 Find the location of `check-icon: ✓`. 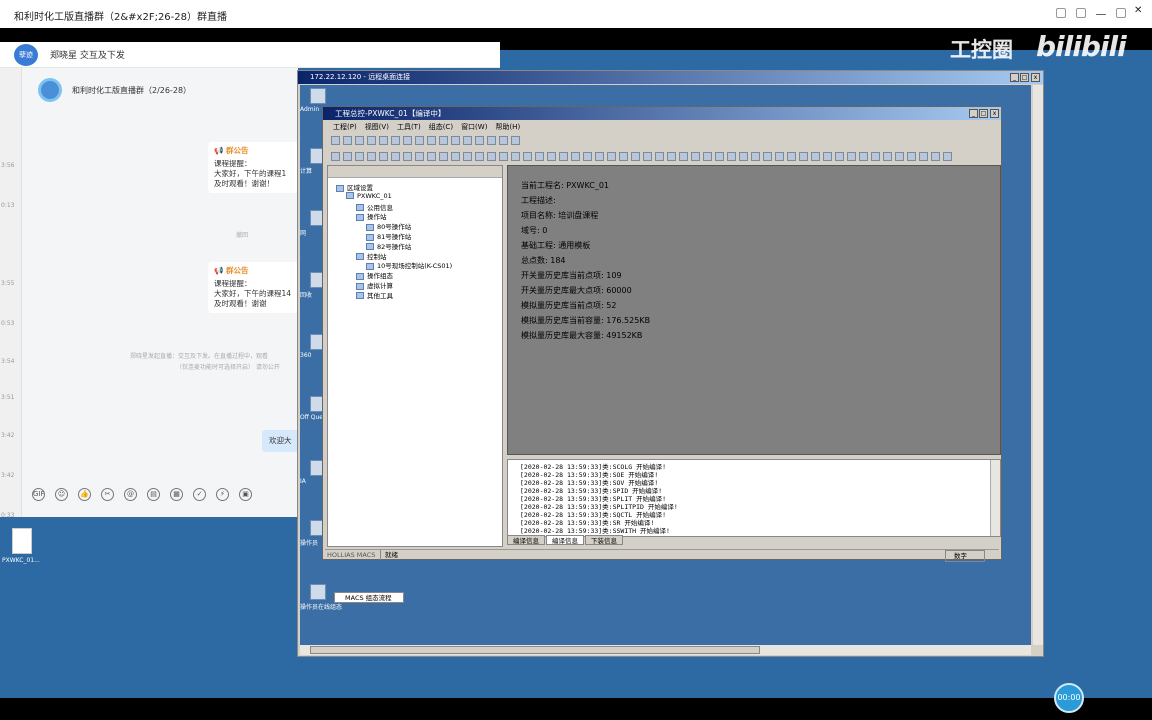

check-icon: ✓ is located at coordinates (199, 494).